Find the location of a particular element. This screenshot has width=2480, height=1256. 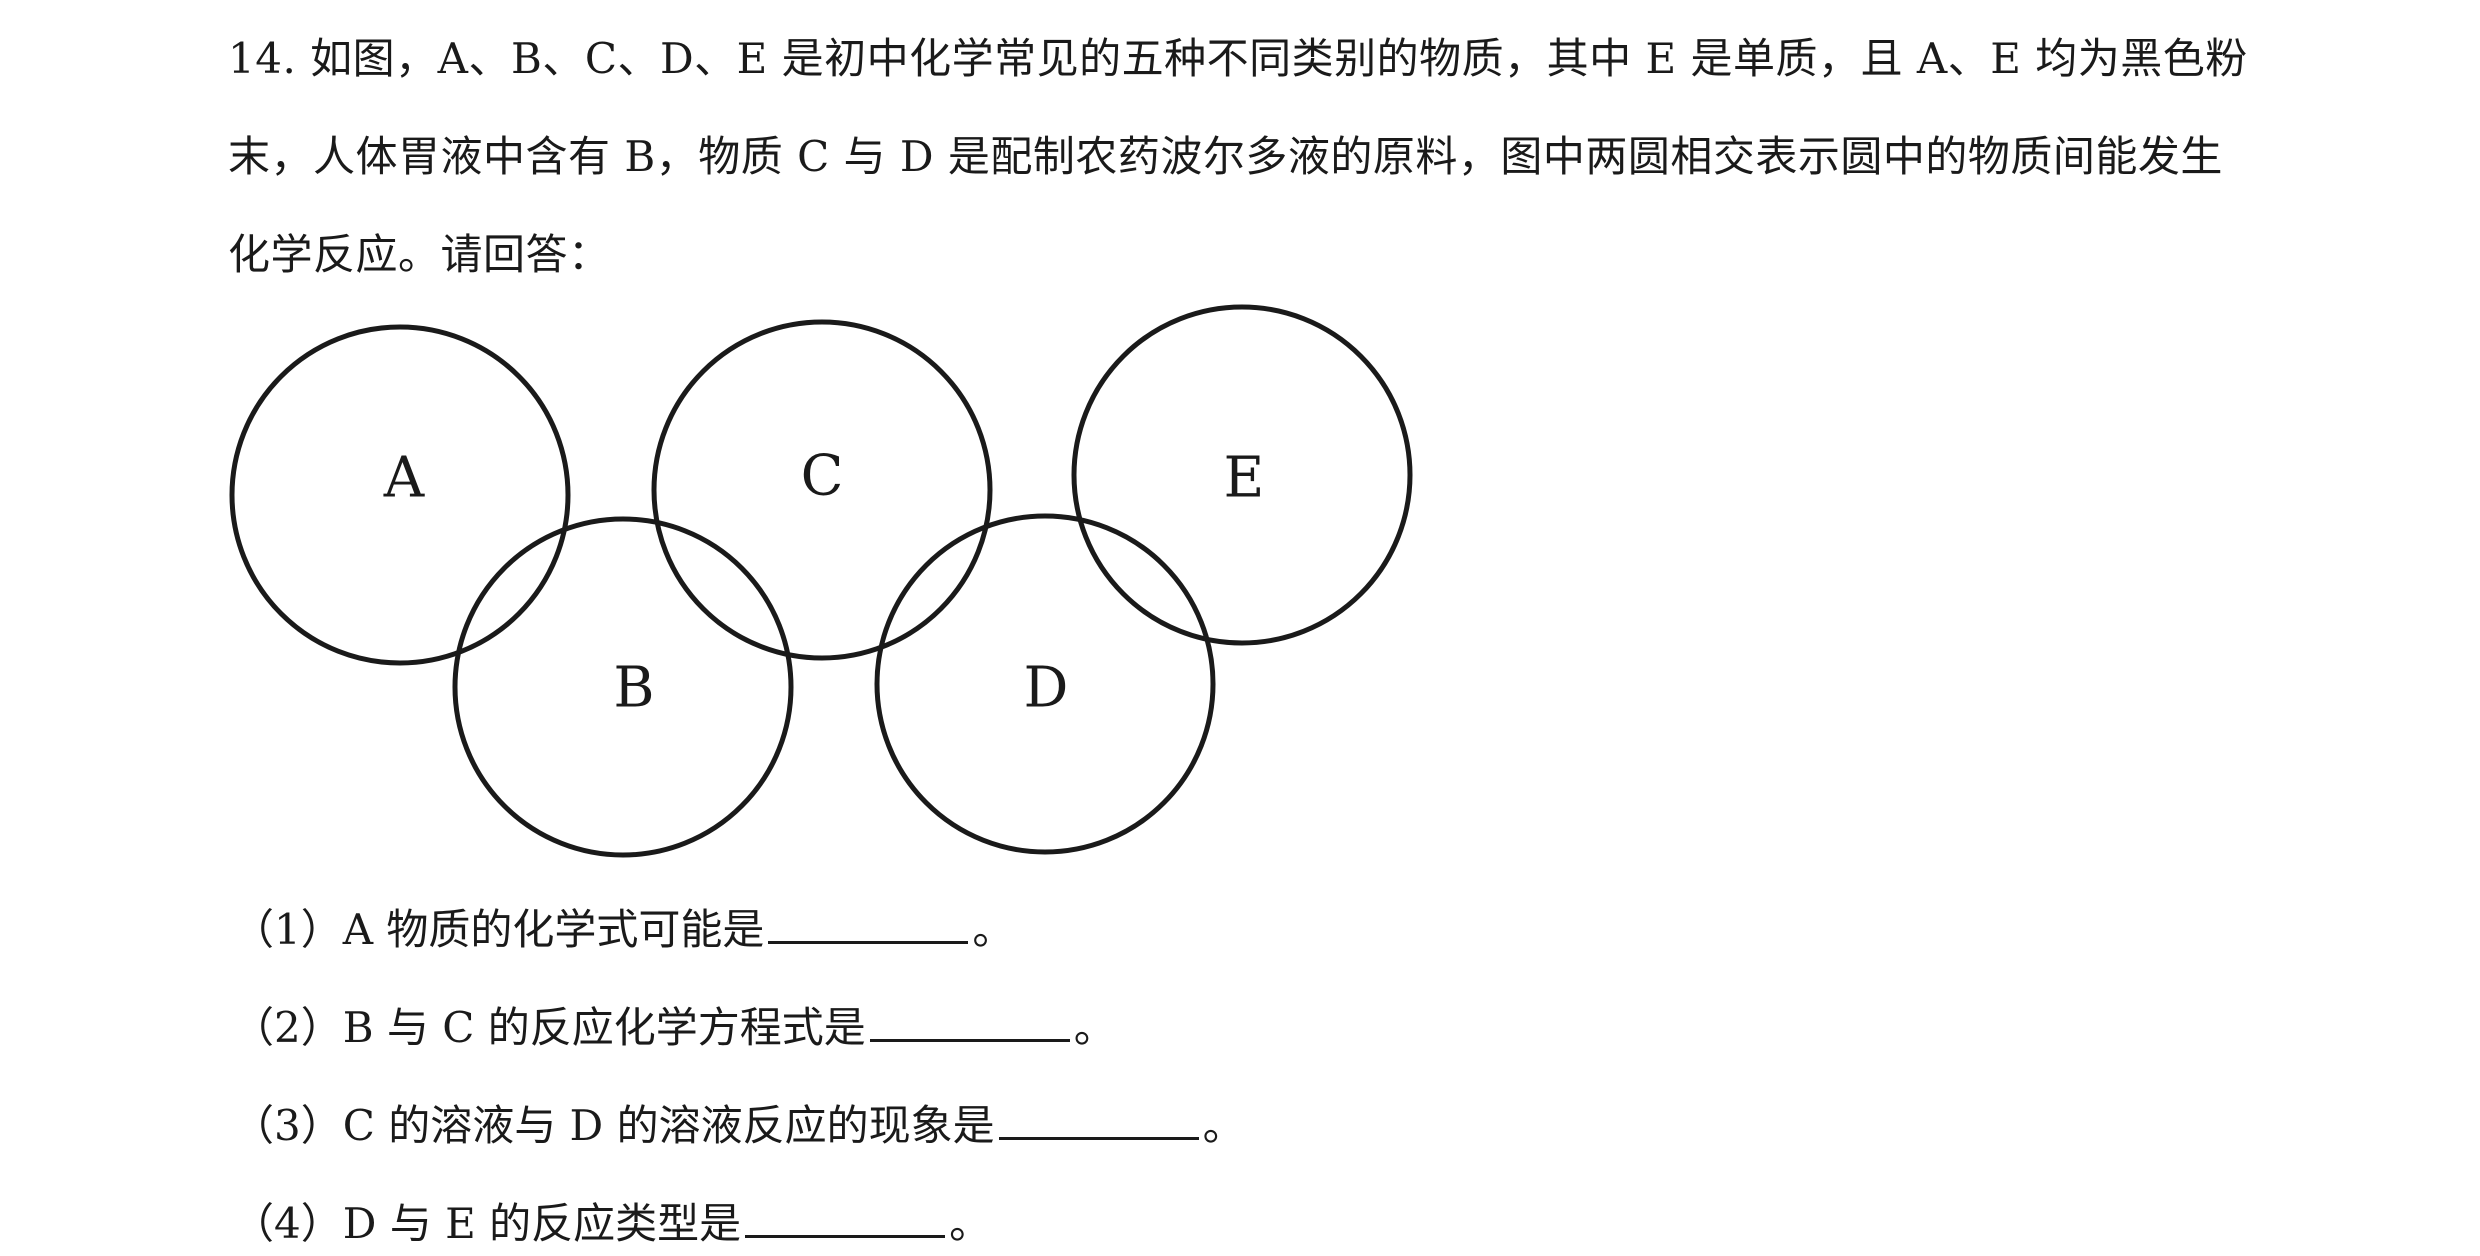

circle-d: D is located at coordinates (1045, 684).